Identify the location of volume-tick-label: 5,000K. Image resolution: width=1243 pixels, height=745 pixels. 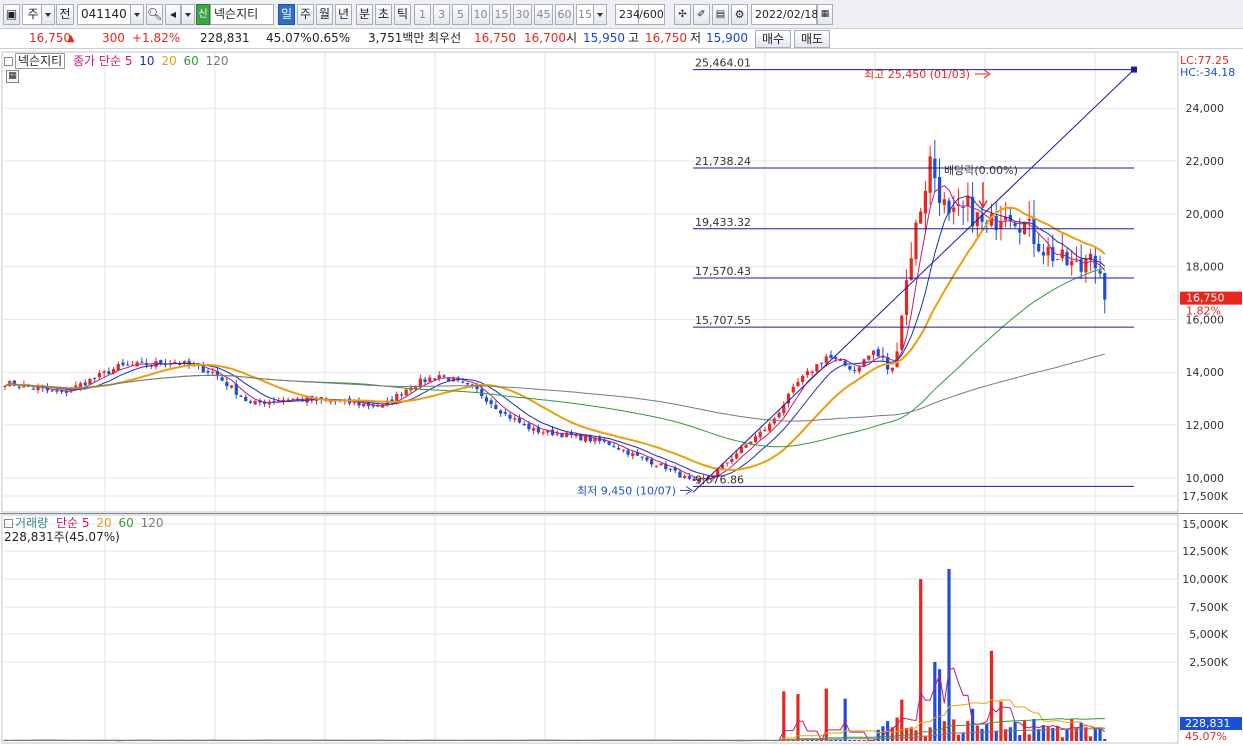
(1208, 634).